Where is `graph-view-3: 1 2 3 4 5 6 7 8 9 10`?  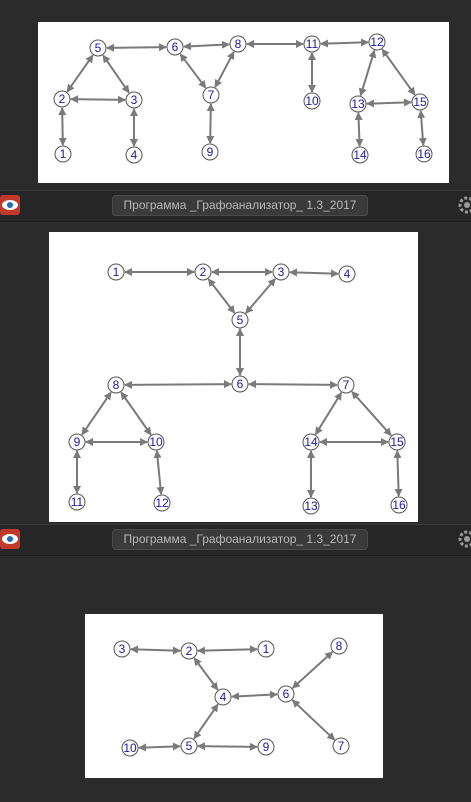
graph-view-3: 1 2 3 4 5 6 7 8 9 10 is located at coordinates (231, 697).